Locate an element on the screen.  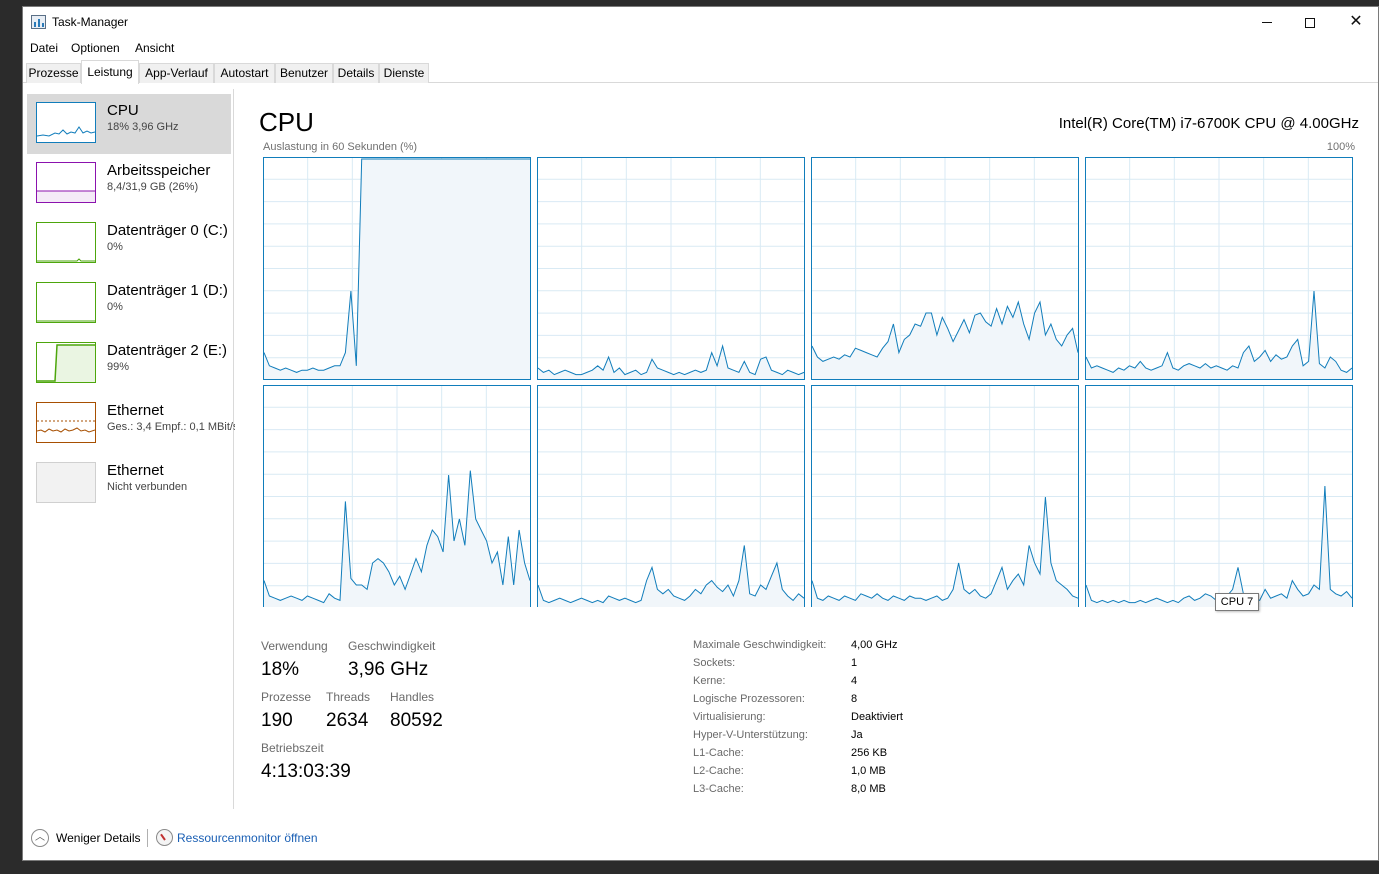
chevron-up-icon: ︿ is located at coordinates (40, 838).